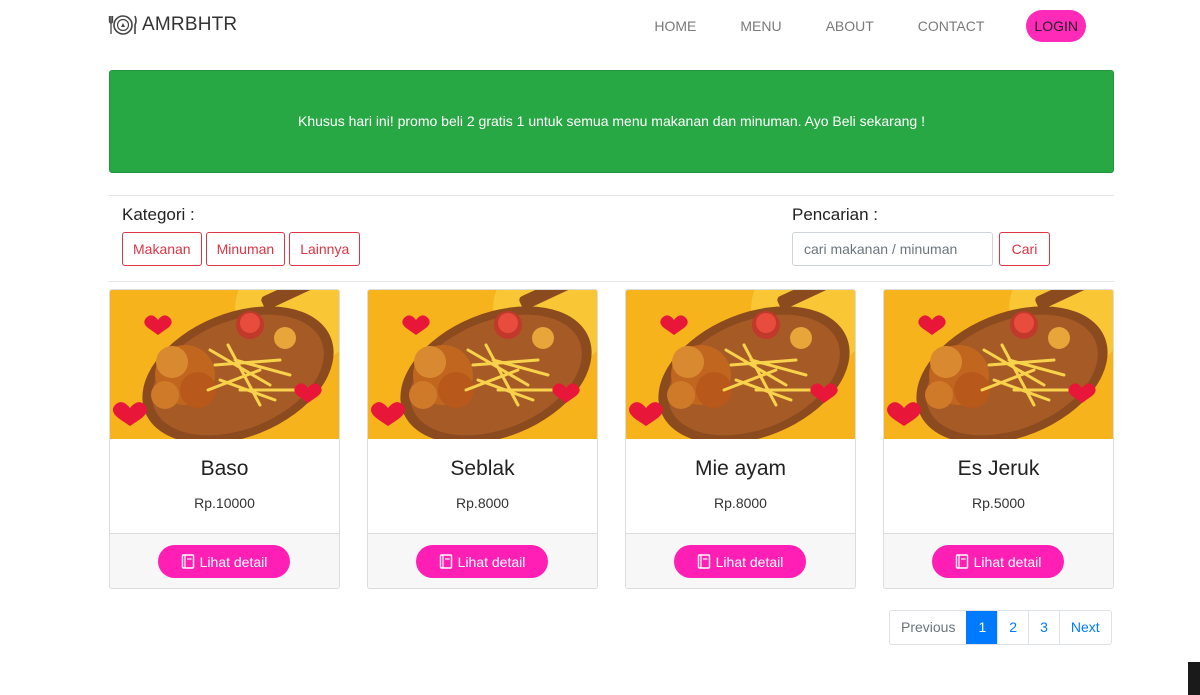  What do you see at coordinates (951, 26) in the screenshot?
I see `nav-contact: CONTACT` at bounding box center [951, 26].